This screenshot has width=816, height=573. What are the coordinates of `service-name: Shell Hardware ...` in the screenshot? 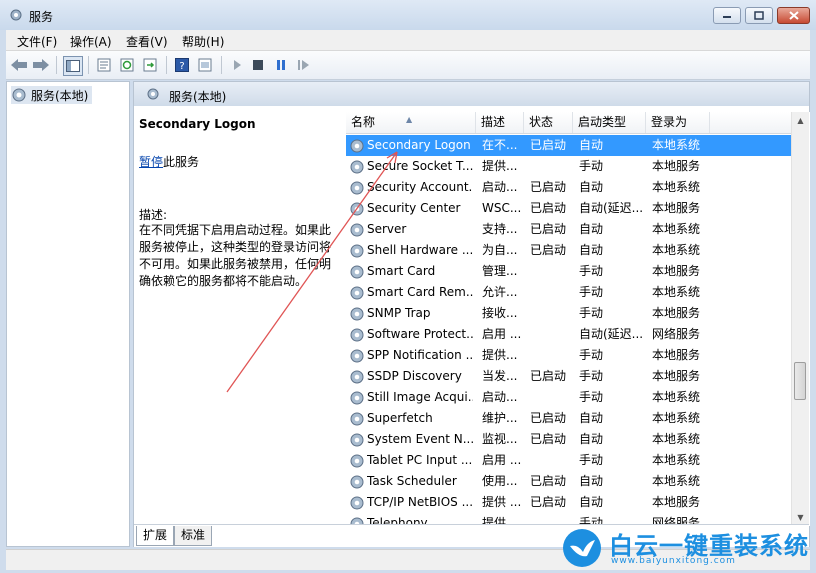 It's located at (420, 250).